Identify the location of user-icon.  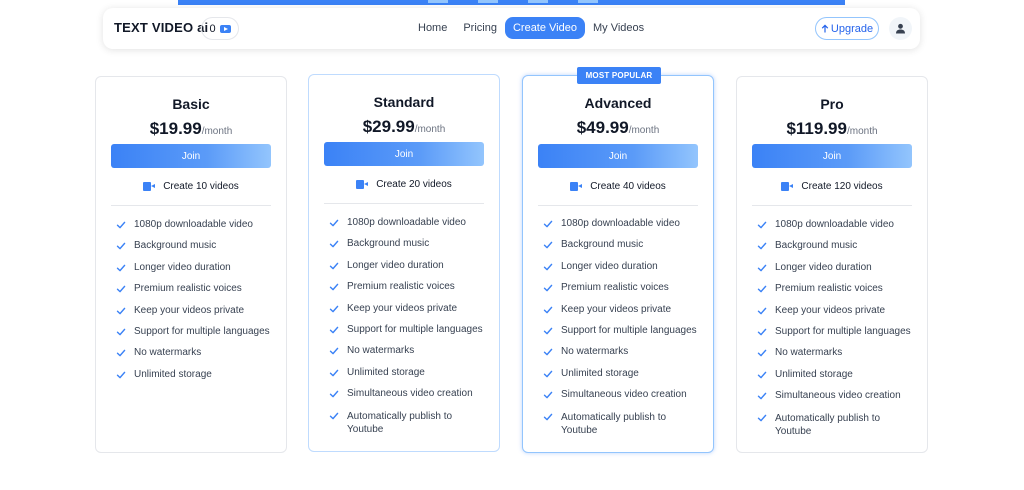
(900, 28).